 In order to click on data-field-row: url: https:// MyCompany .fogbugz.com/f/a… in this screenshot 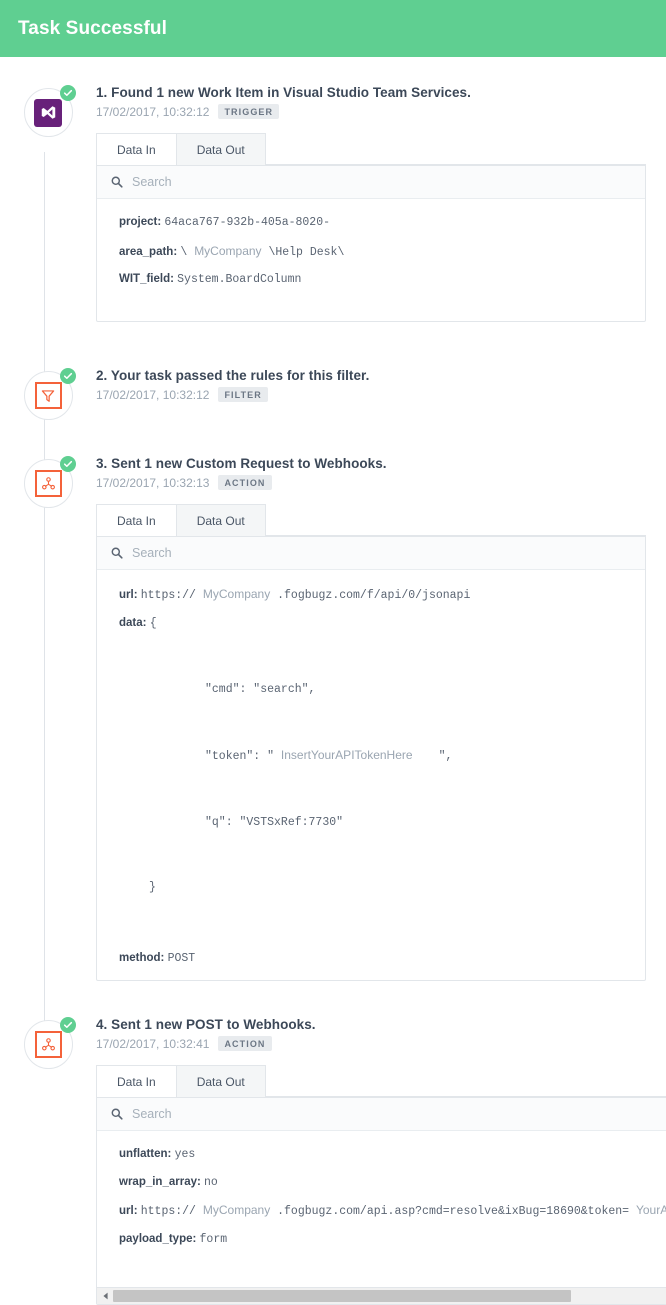, I will do `click(371, 595)`.